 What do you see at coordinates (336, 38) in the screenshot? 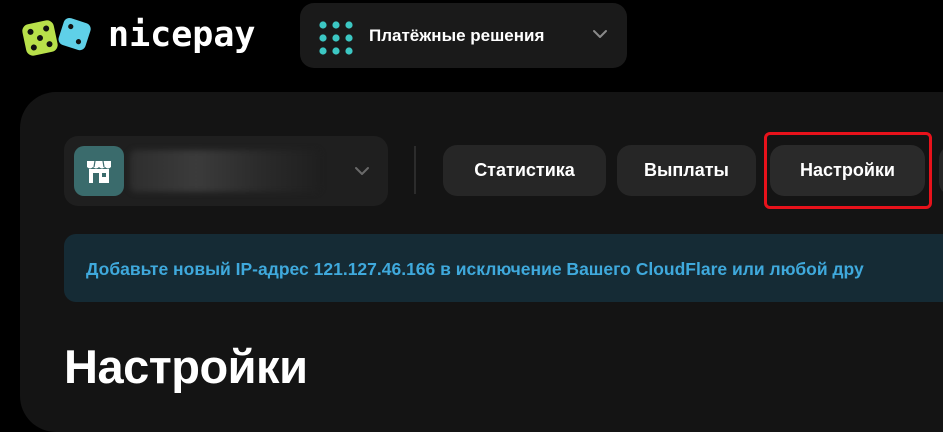
I see `dots-grid-icon` at bounding box center [336, 38].